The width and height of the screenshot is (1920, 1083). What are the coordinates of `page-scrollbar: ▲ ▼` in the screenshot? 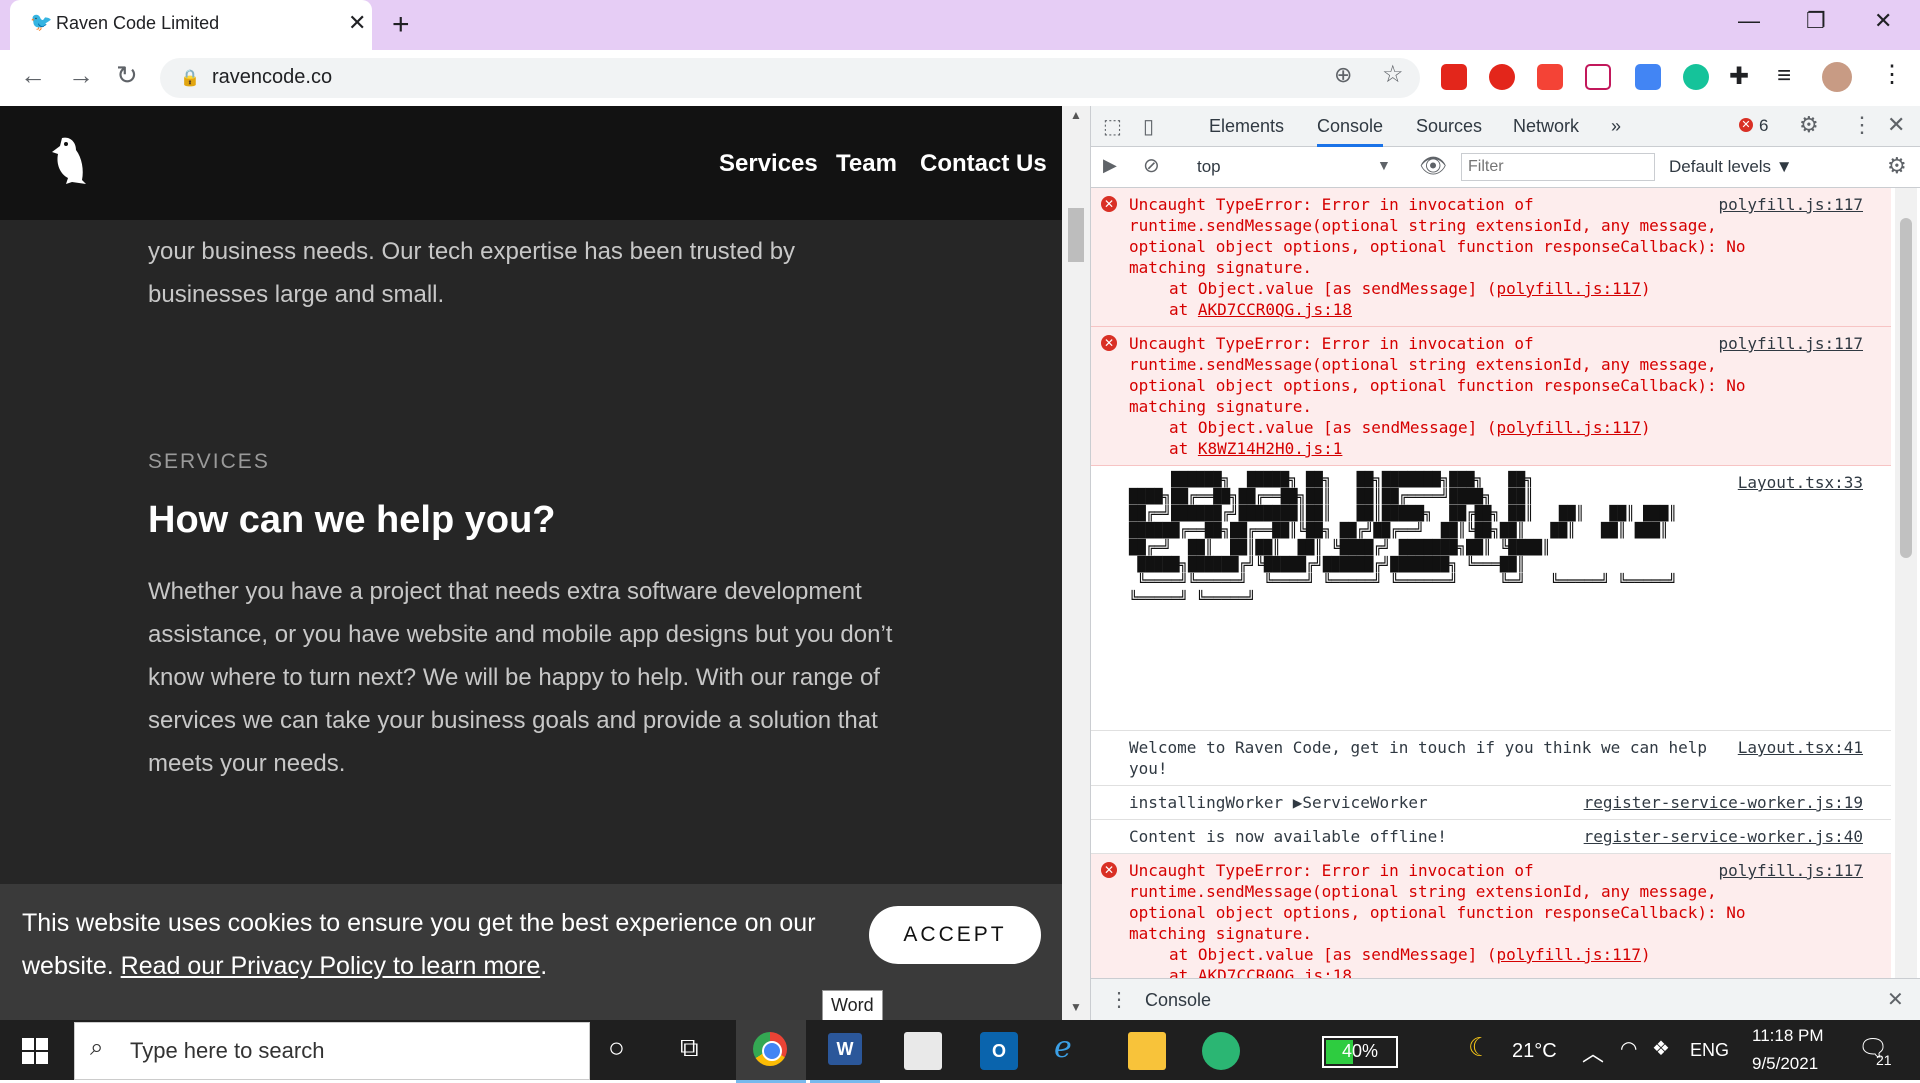 It's located at (1076, 563).